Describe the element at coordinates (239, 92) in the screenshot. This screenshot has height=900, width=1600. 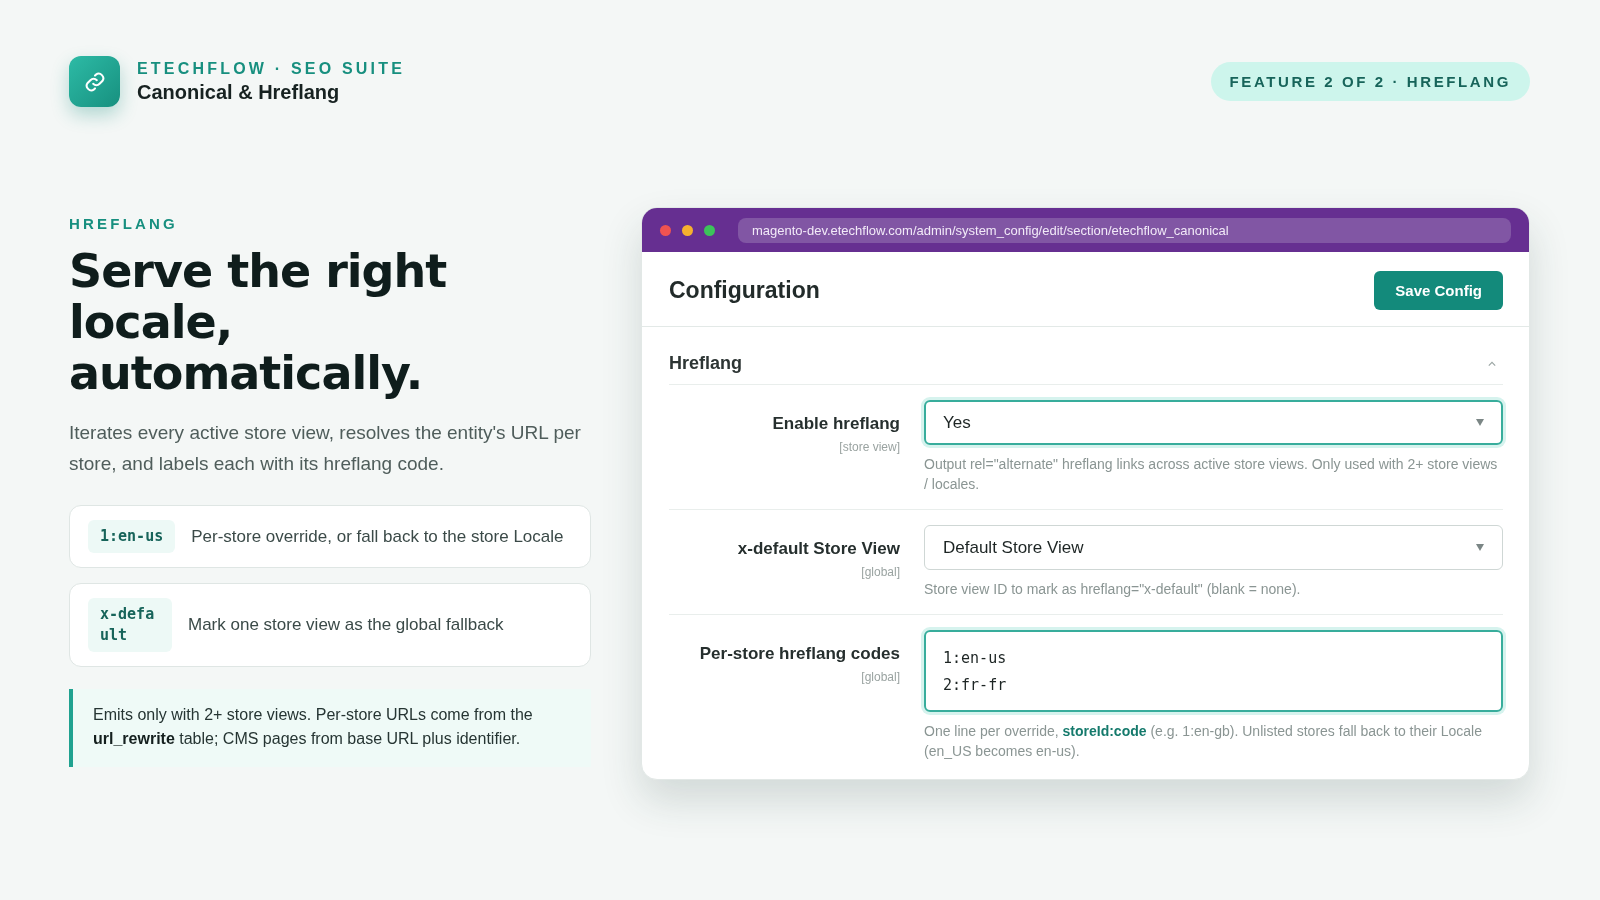
I see `brand-title: Canonical & Hreflang` at that location.